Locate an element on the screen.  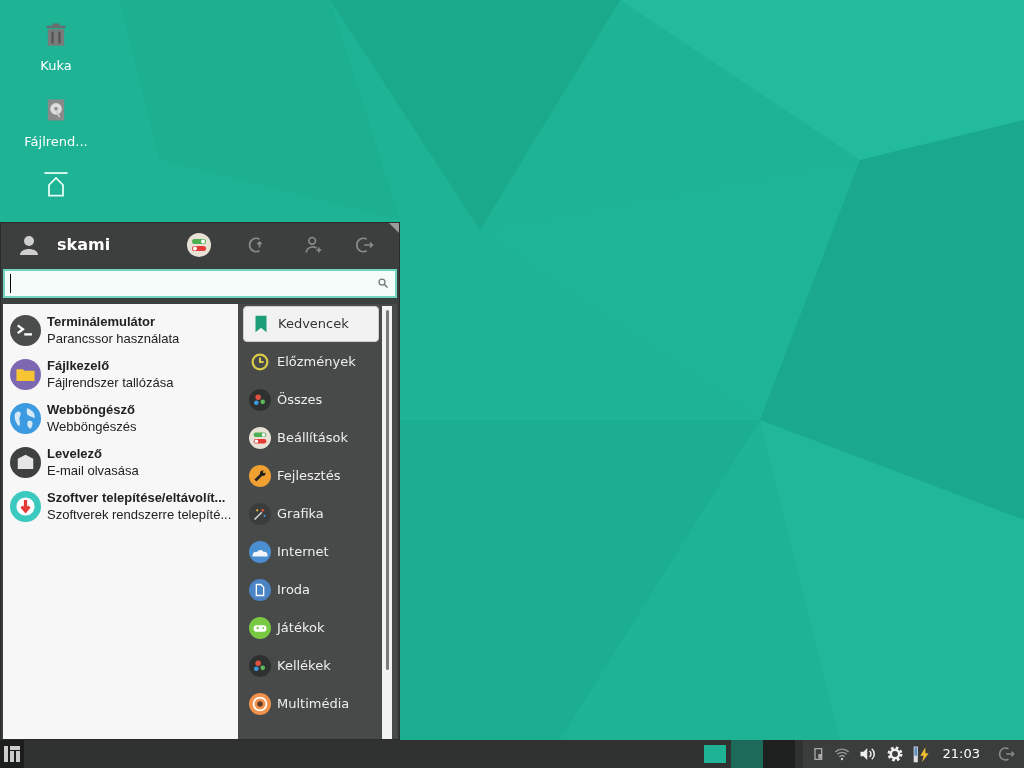
terminal-icon is located at coordinates (25, 330).